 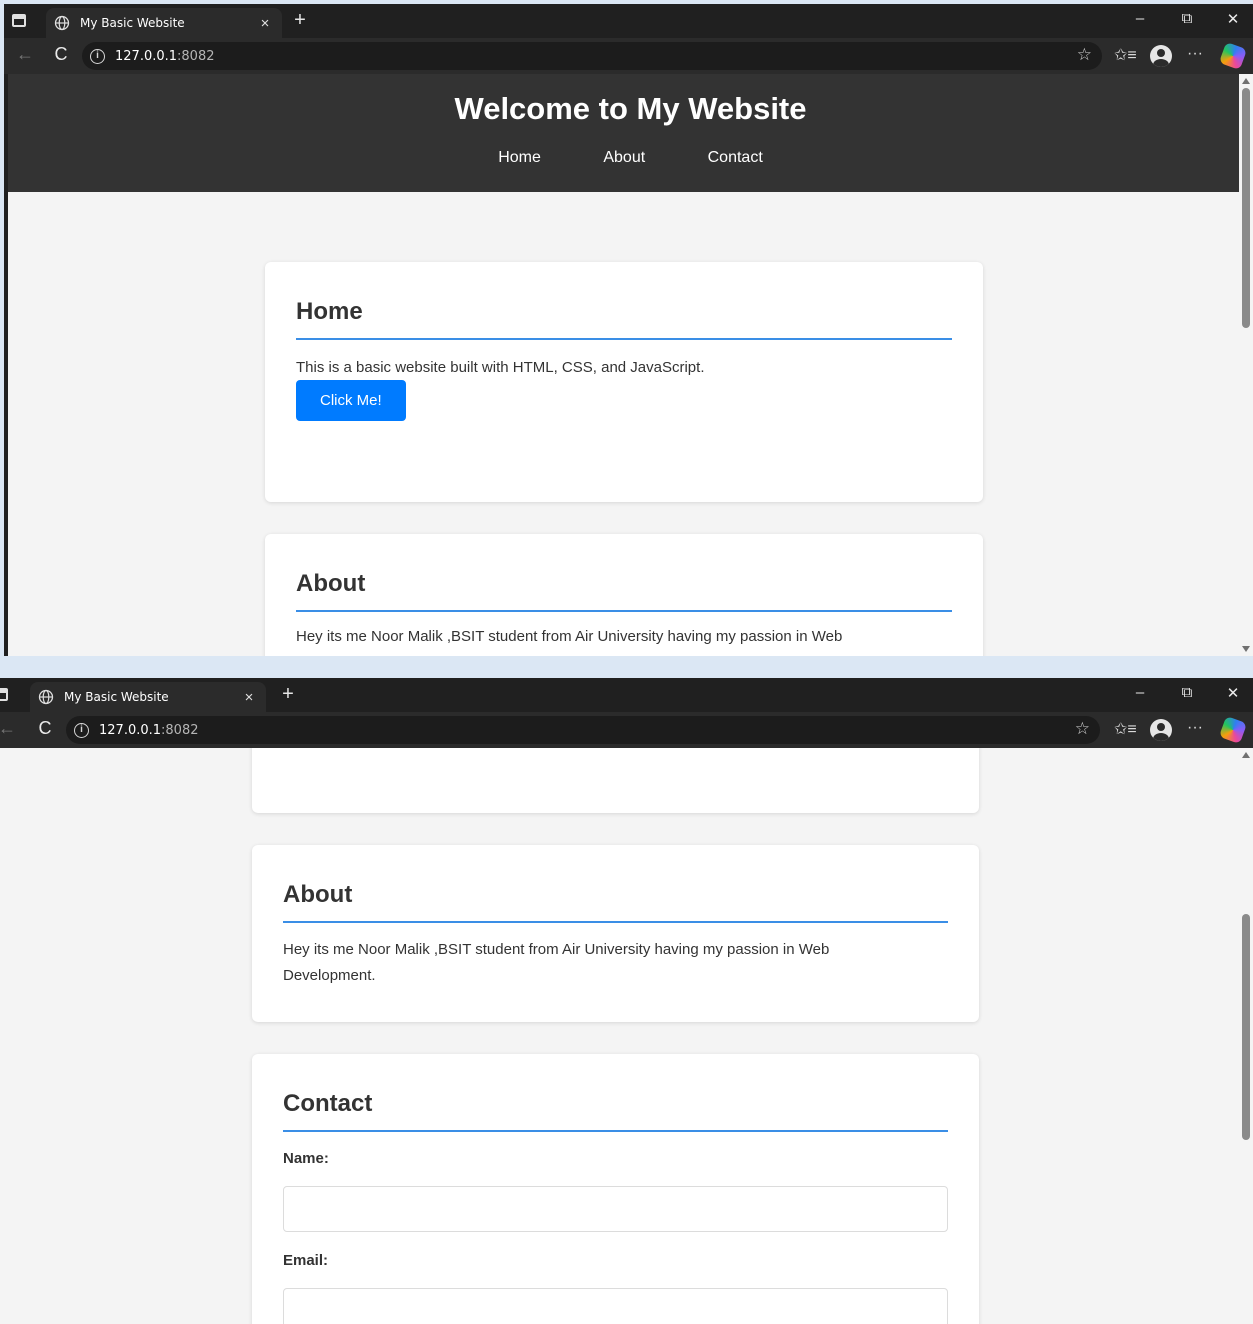 I want to click on contact-section: Contact Name: Email:, so click(x=615, y=1189).